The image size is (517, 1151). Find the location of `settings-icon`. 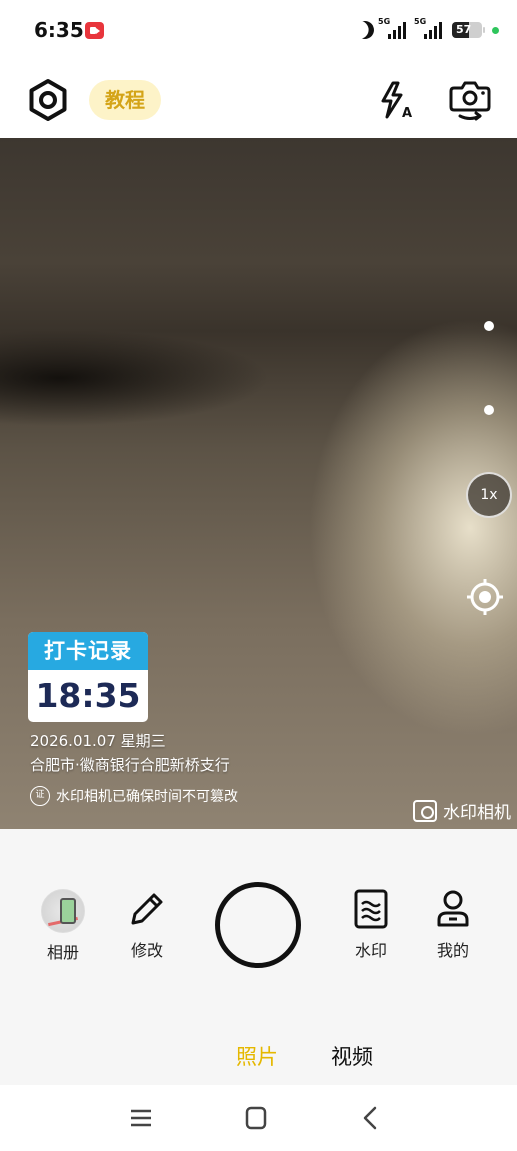

settings-icon is located at coordinates (48, 100).